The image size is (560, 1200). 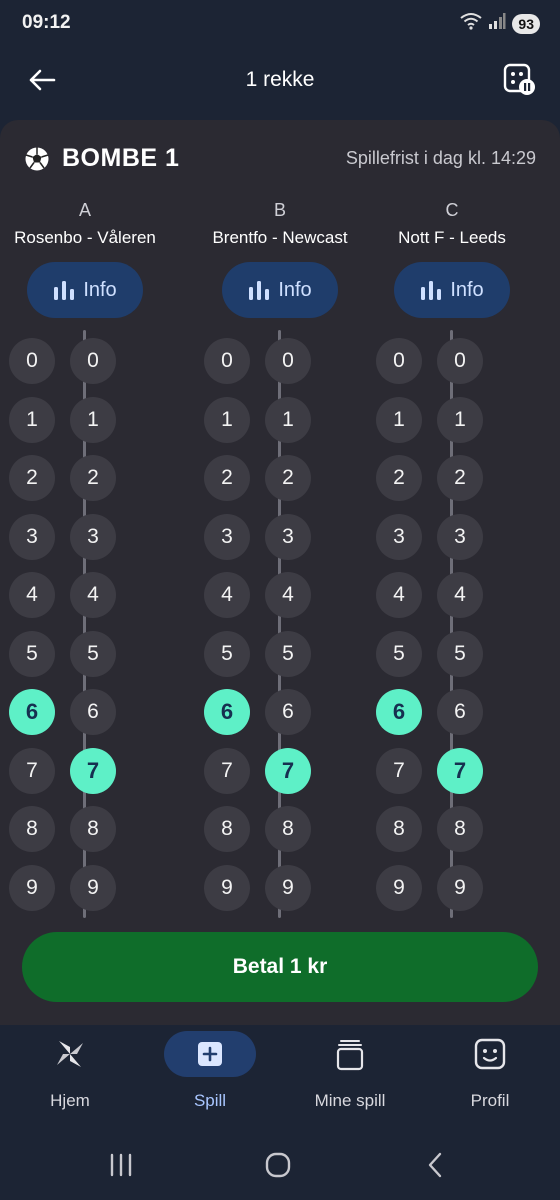 What do you see at coordinates (471, 23) in the screenshot?
I see `wifi-icon` at bounding box center [471, 23].